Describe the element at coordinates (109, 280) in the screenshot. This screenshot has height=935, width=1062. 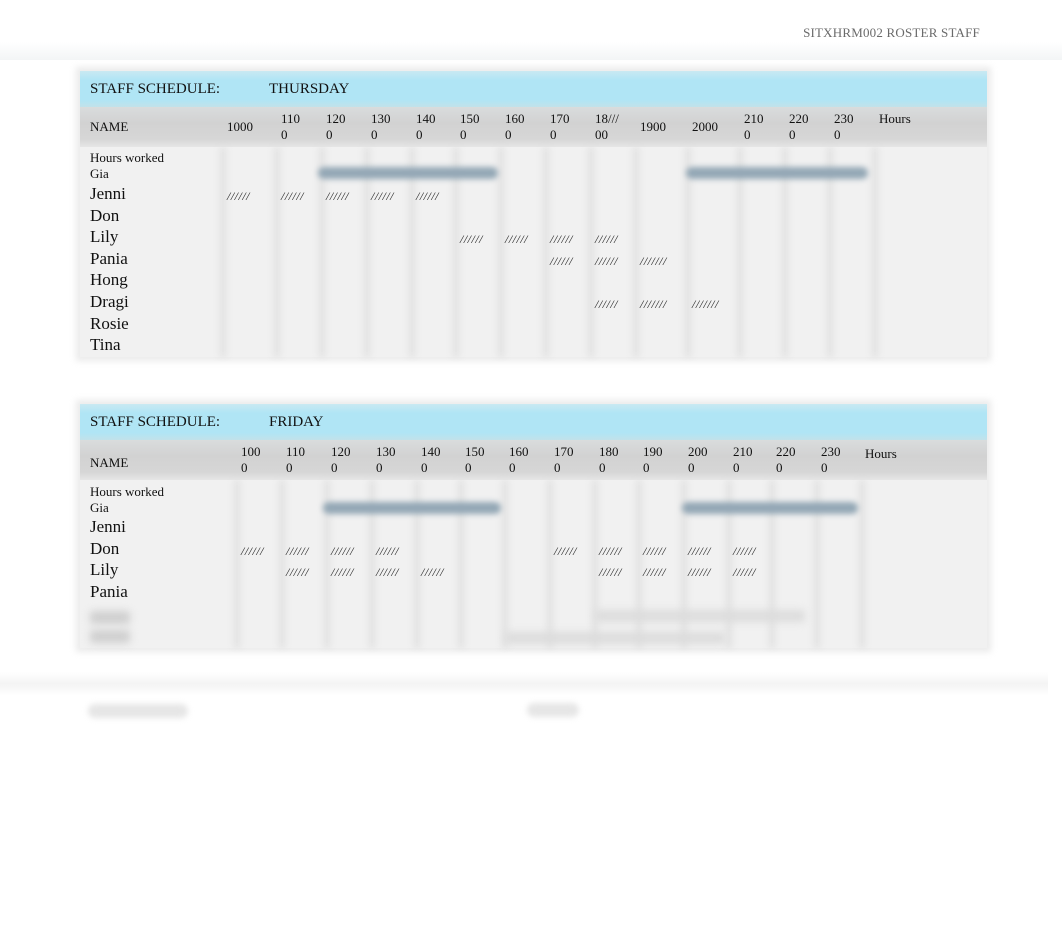
I see `staff-name: Hong` at that location.